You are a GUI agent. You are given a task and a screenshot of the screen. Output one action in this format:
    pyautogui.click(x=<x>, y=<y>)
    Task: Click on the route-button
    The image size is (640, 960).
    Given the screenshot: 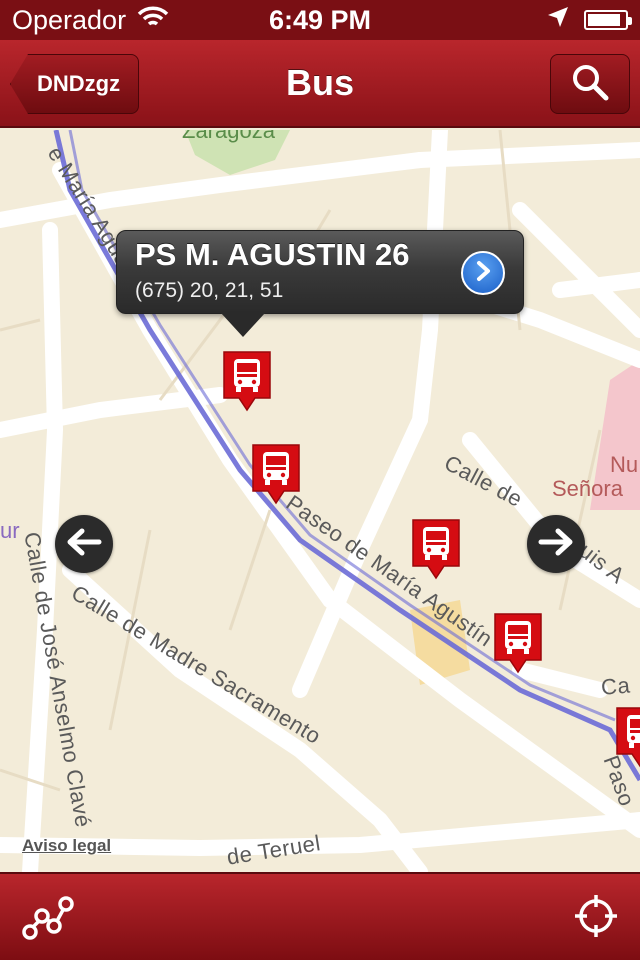 What is the action you would take?
    pyautogui.click(x=48, y=918)
    